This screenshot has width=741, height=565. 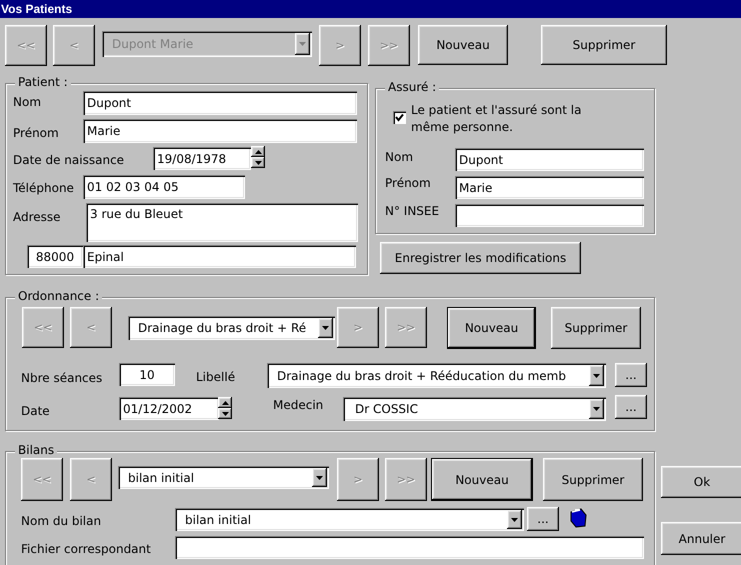 What do you see at coordinates (578, 518) in the screenshot?
I see `folder-icon` at bounding box center [578, 518].